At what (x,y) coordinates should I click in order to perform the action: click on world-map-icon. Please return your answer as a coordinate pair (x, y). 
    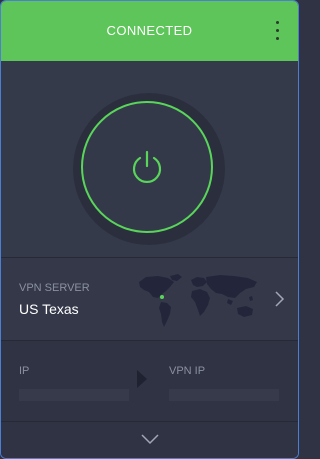
    Looking at the image, I should click on (198, 300).